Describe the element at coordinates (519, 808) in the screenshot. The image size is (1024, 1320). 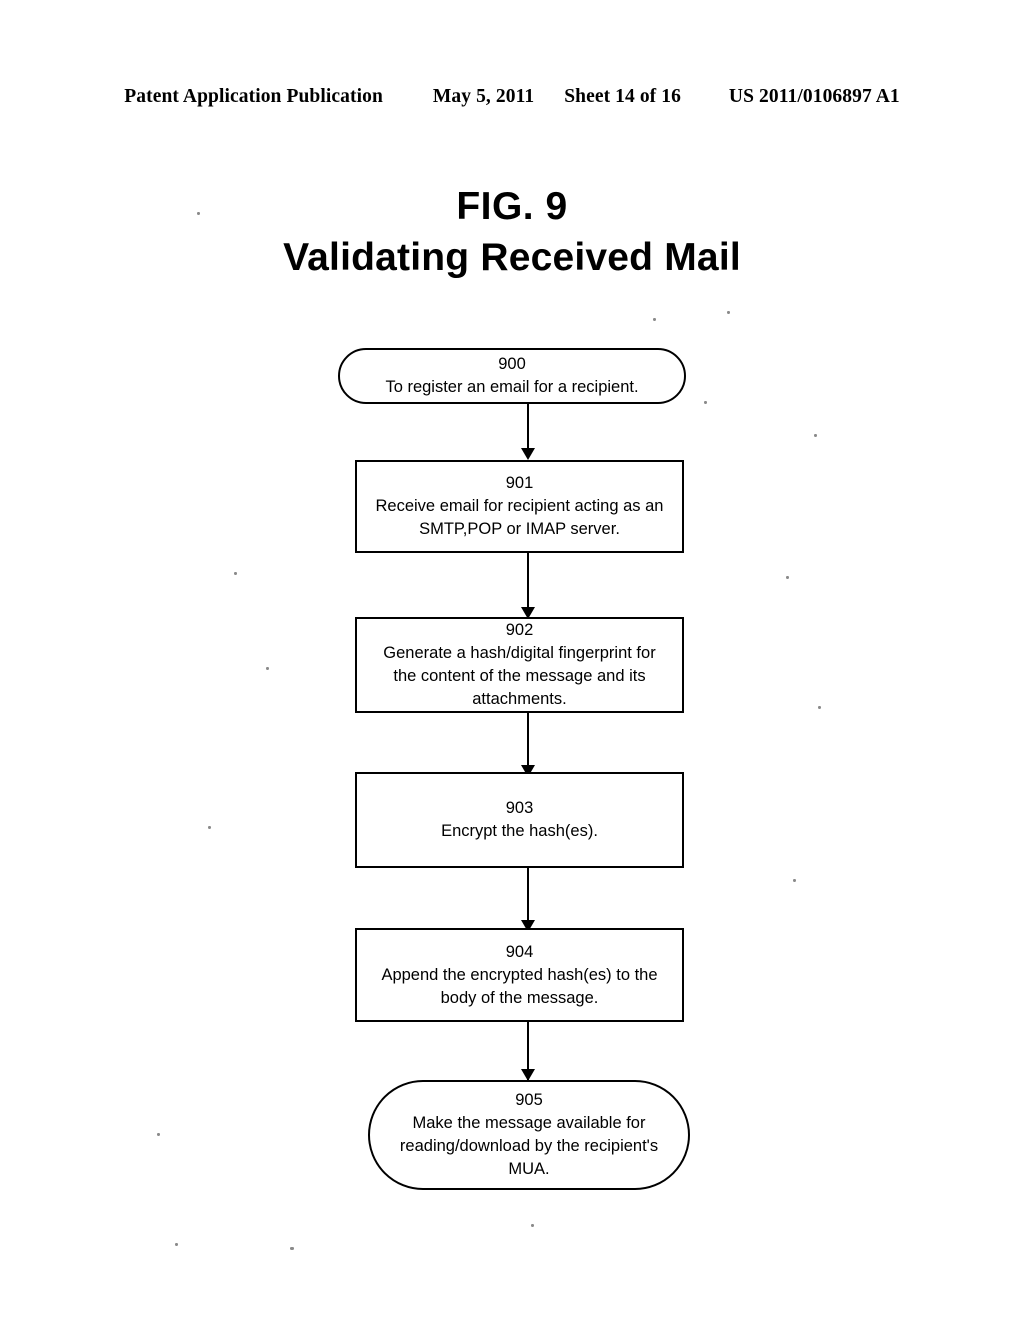
I see `flow-node-903-id: 903` at that location.